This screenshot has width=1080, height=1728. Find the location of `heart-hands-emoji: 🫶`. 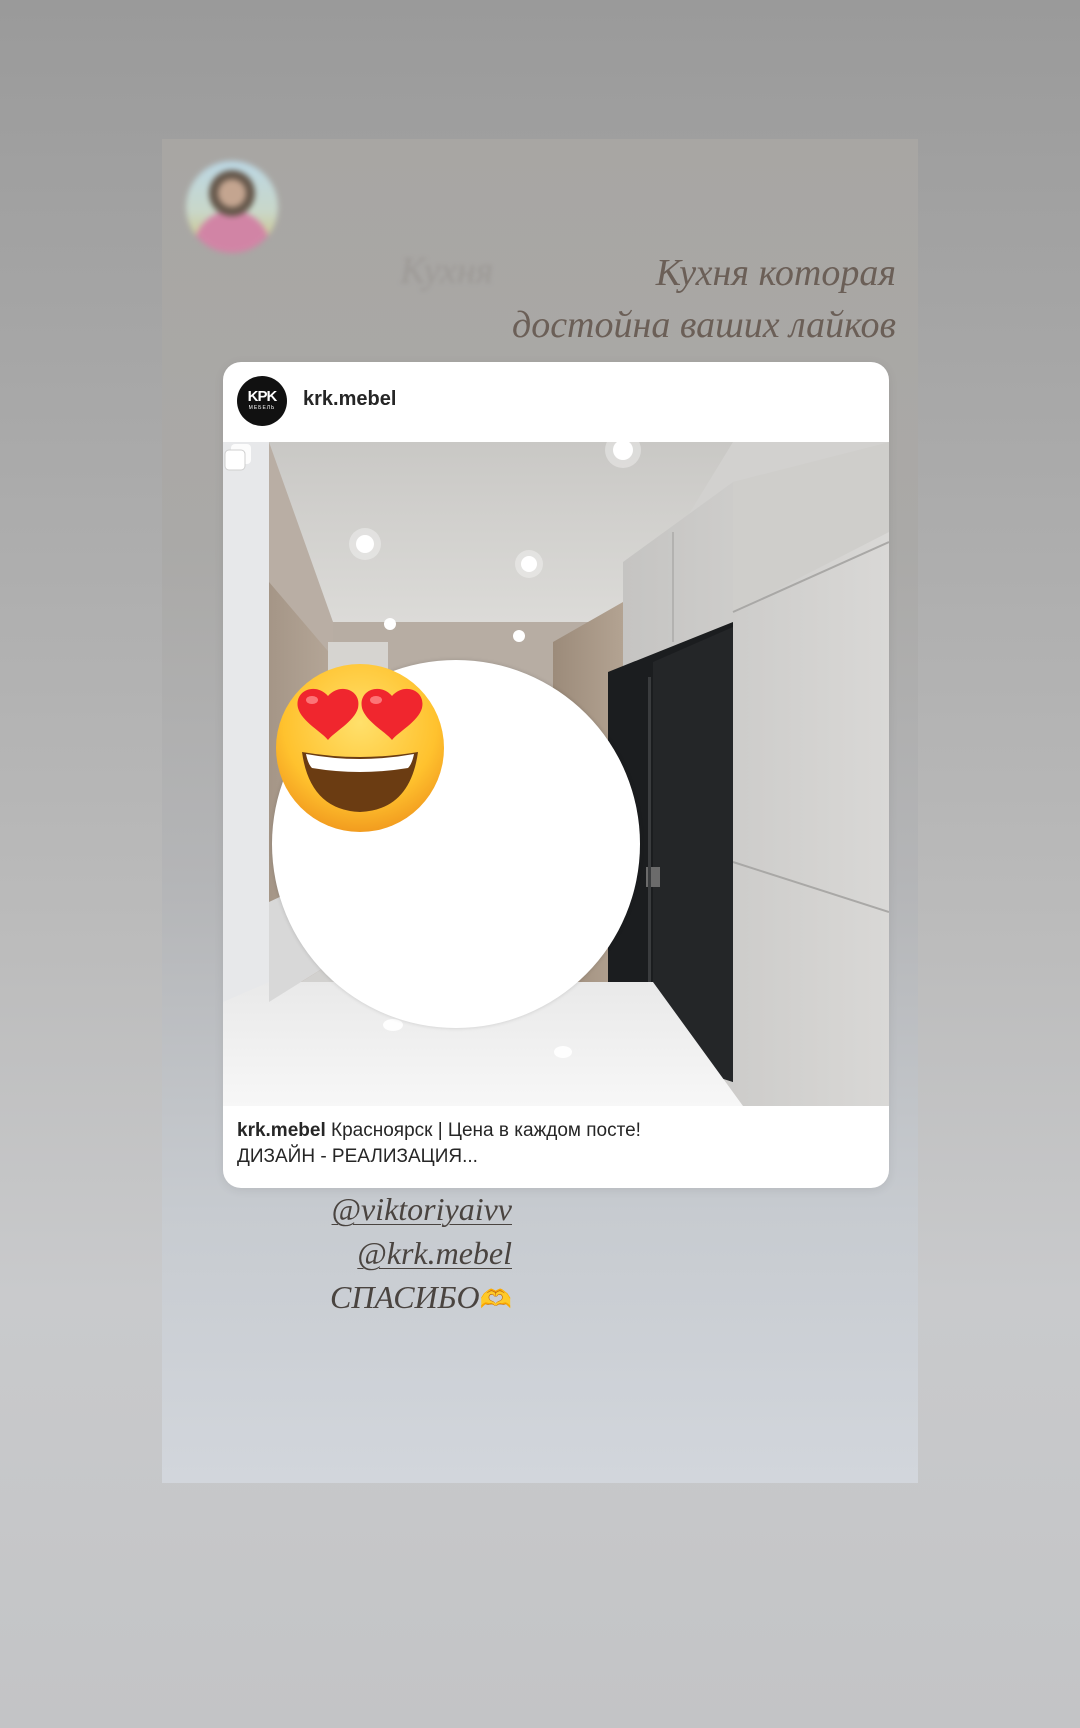

heart-hands-emoji: 🫶 is located at coordinates (495, 1299).